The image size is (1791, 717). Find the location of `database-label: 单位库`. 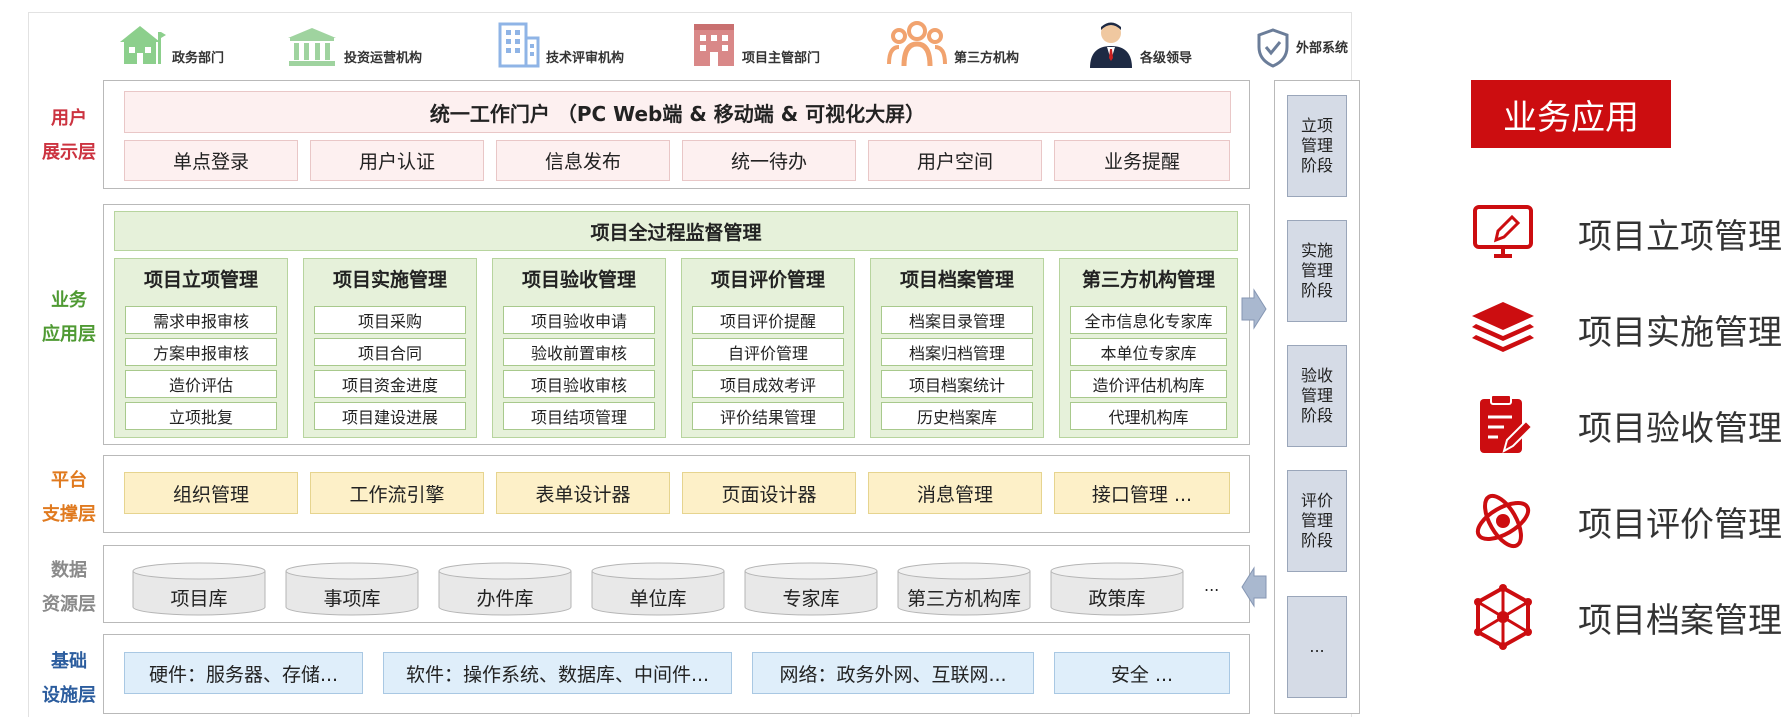

database-label: 单位库 is located at coordinates (658, 599).